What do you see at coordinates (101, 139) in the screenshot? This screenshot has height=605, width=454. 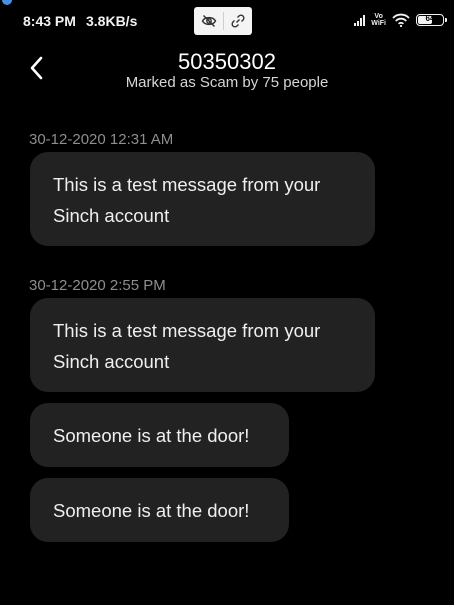 I see `message-timestamp: 30-12-2020 12:31 AM` at bounding box center [101, 139].